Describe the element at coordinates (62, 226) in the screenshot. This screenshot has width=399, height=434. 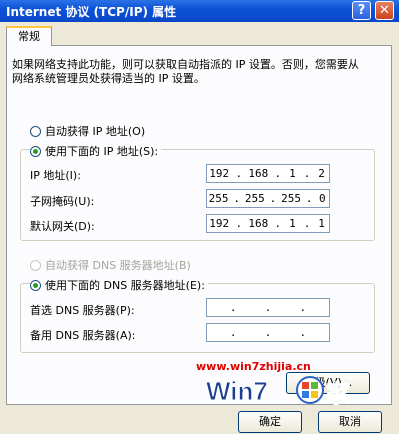
I see `default-gateway-label: 默认网关(D):` at that location.